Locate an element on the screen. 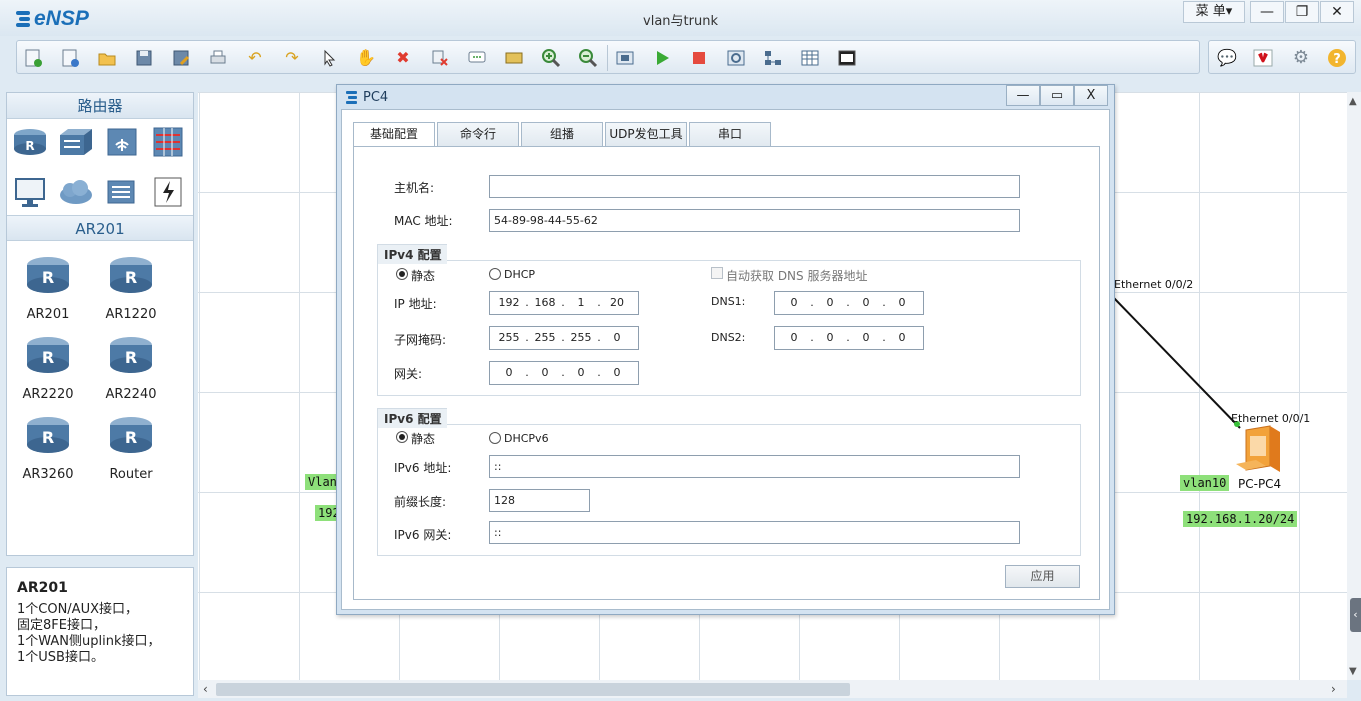 The image size is (1361, 701). dialog-title: PC4 is located at coordinates (376, 97).